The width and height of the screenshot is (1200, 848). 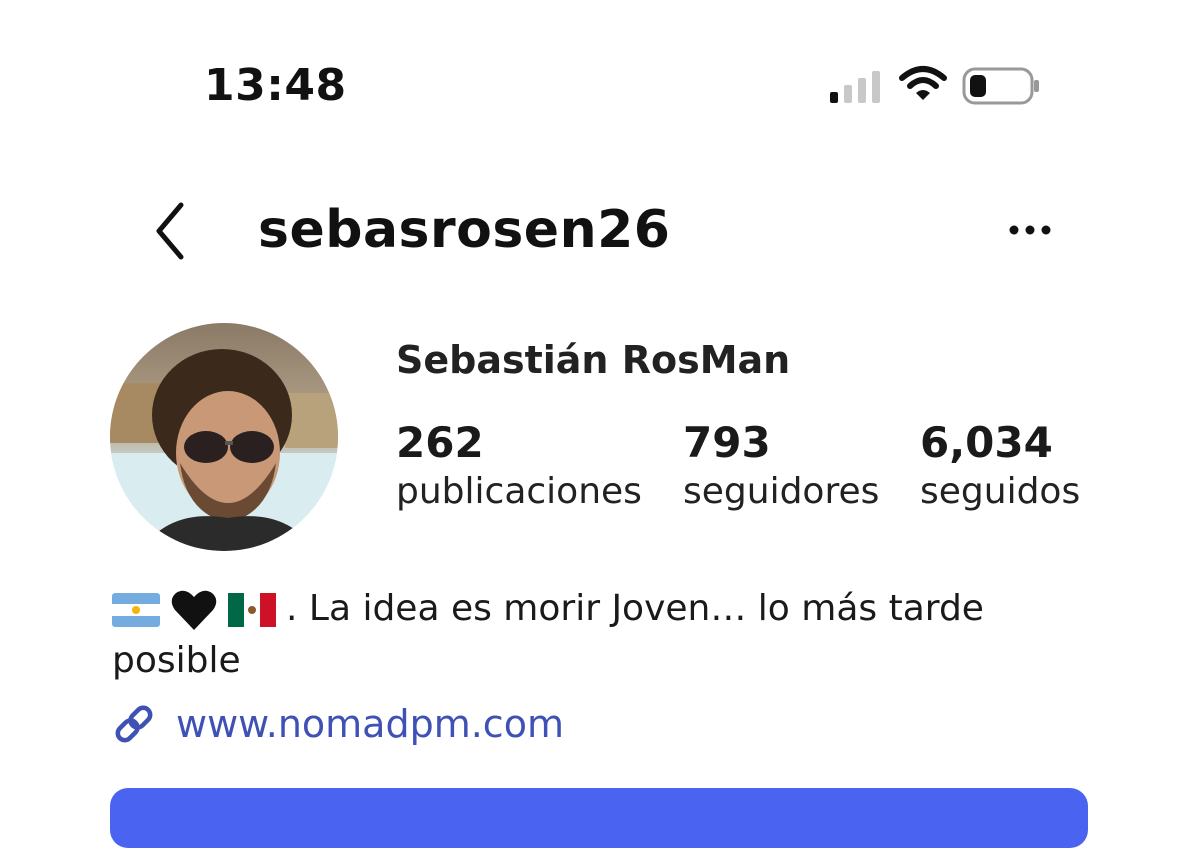 What do you see at coordinates (519, 465) in the screenshot?
I see `posts-count: 262 publicaciones` at bounding box center [519, 465].